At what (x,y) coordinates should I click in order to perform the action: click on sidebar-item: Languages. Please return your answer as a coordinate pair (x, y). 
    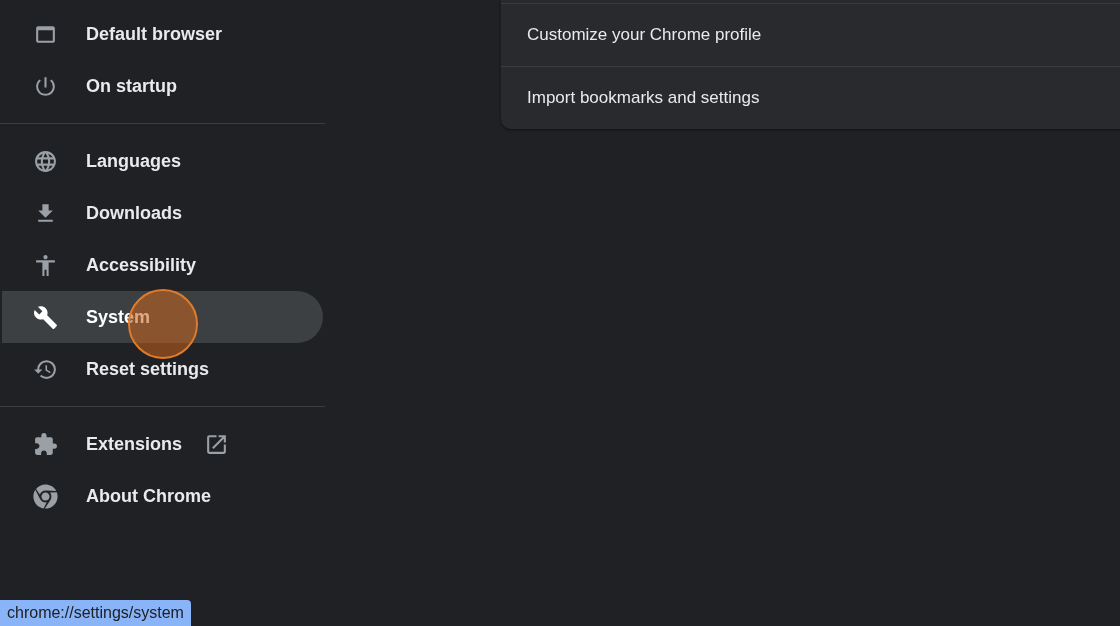
    Looking at the image, I should click on (162, 161).